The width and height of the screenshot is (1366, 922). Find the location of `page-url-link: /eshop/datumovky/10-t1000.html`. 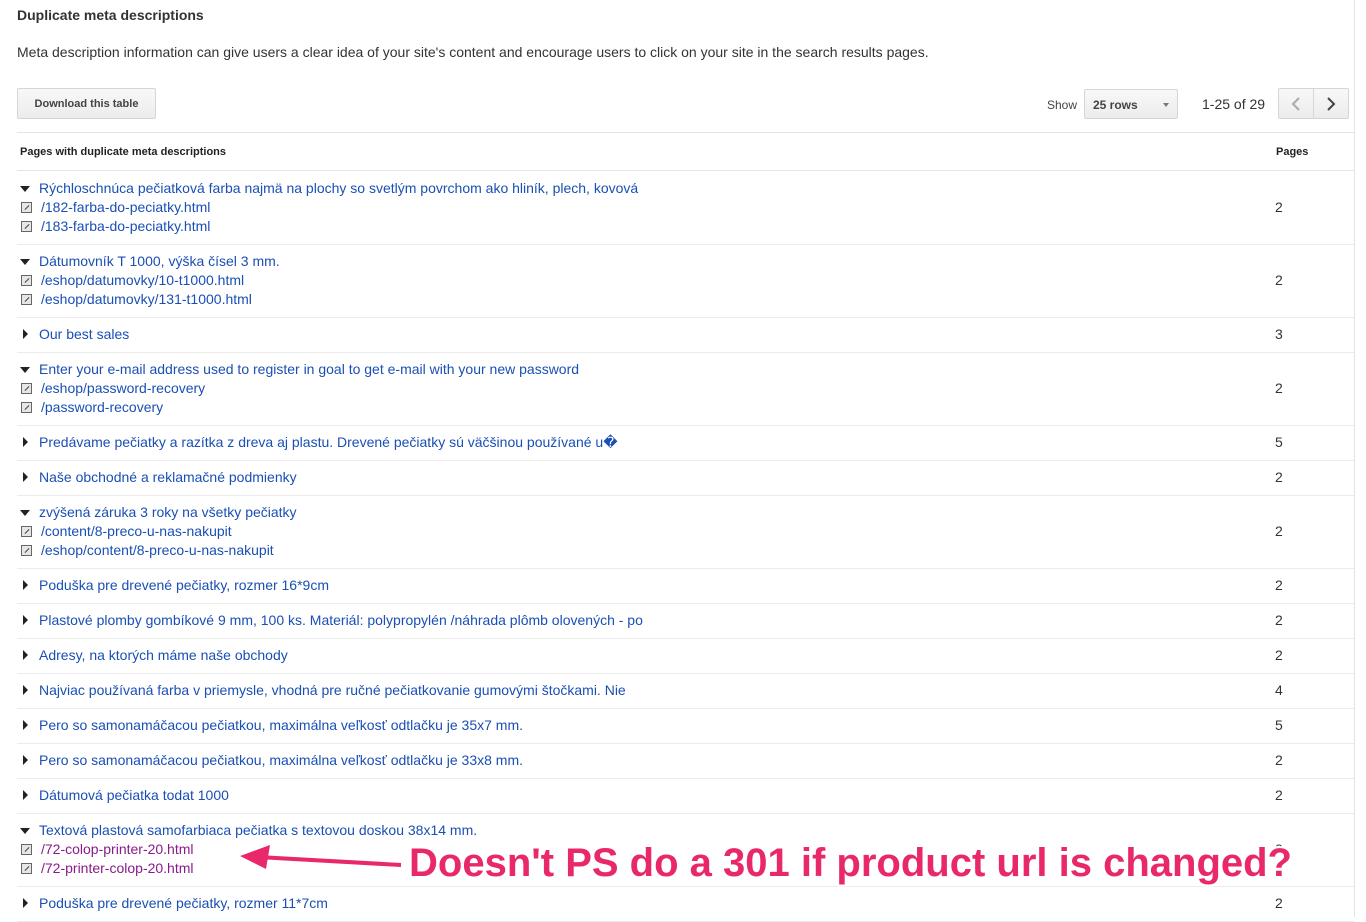

page-url-link: /eshop/datumovky/10-t1000.html is located at coordinates (142, 280).